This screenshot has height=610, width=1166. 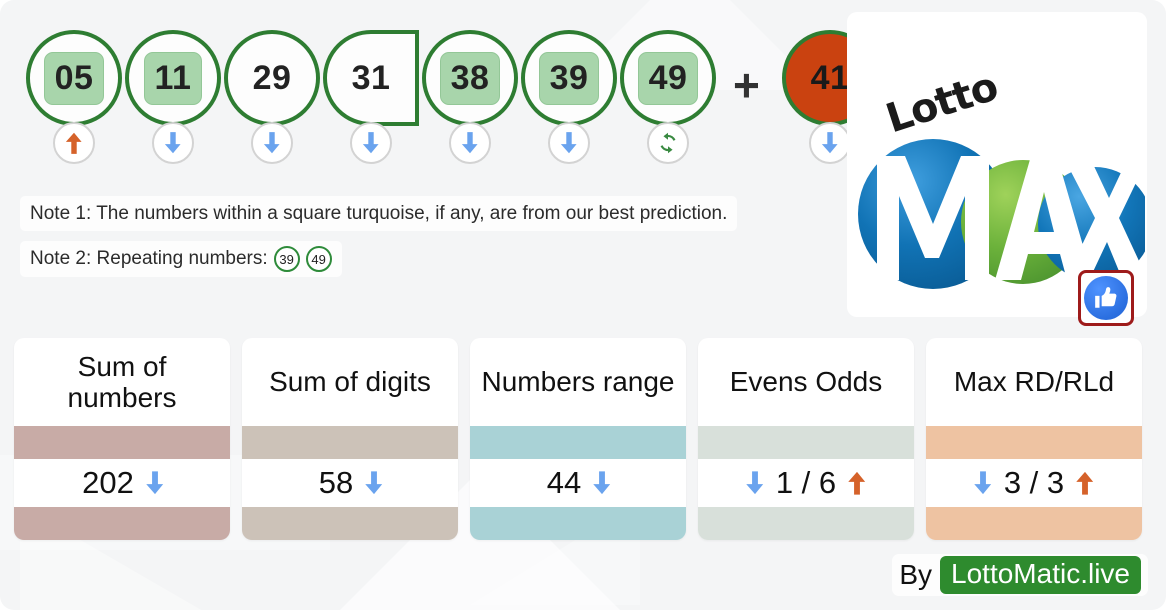 I want to click on stat-card-title: Evens Odds, so click(x=806, y=382).